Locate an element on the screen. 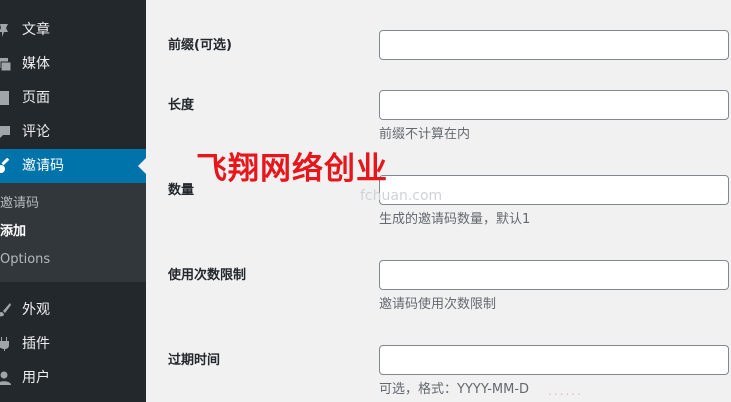 Image resolution: width=731 pixels, height=402 pixels. brush-icon is located at coordinates (5, 310).